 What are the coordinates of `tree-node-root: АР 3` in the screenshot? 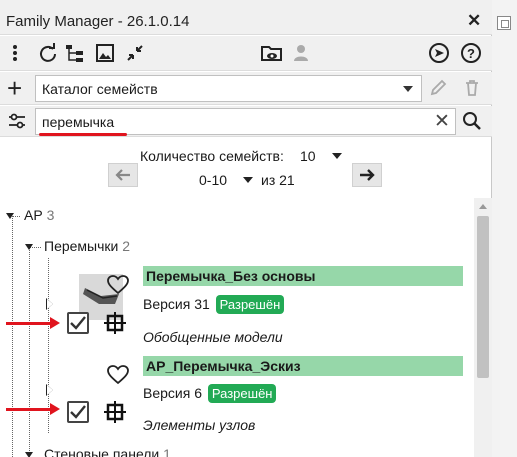 It's located at (39, 215).